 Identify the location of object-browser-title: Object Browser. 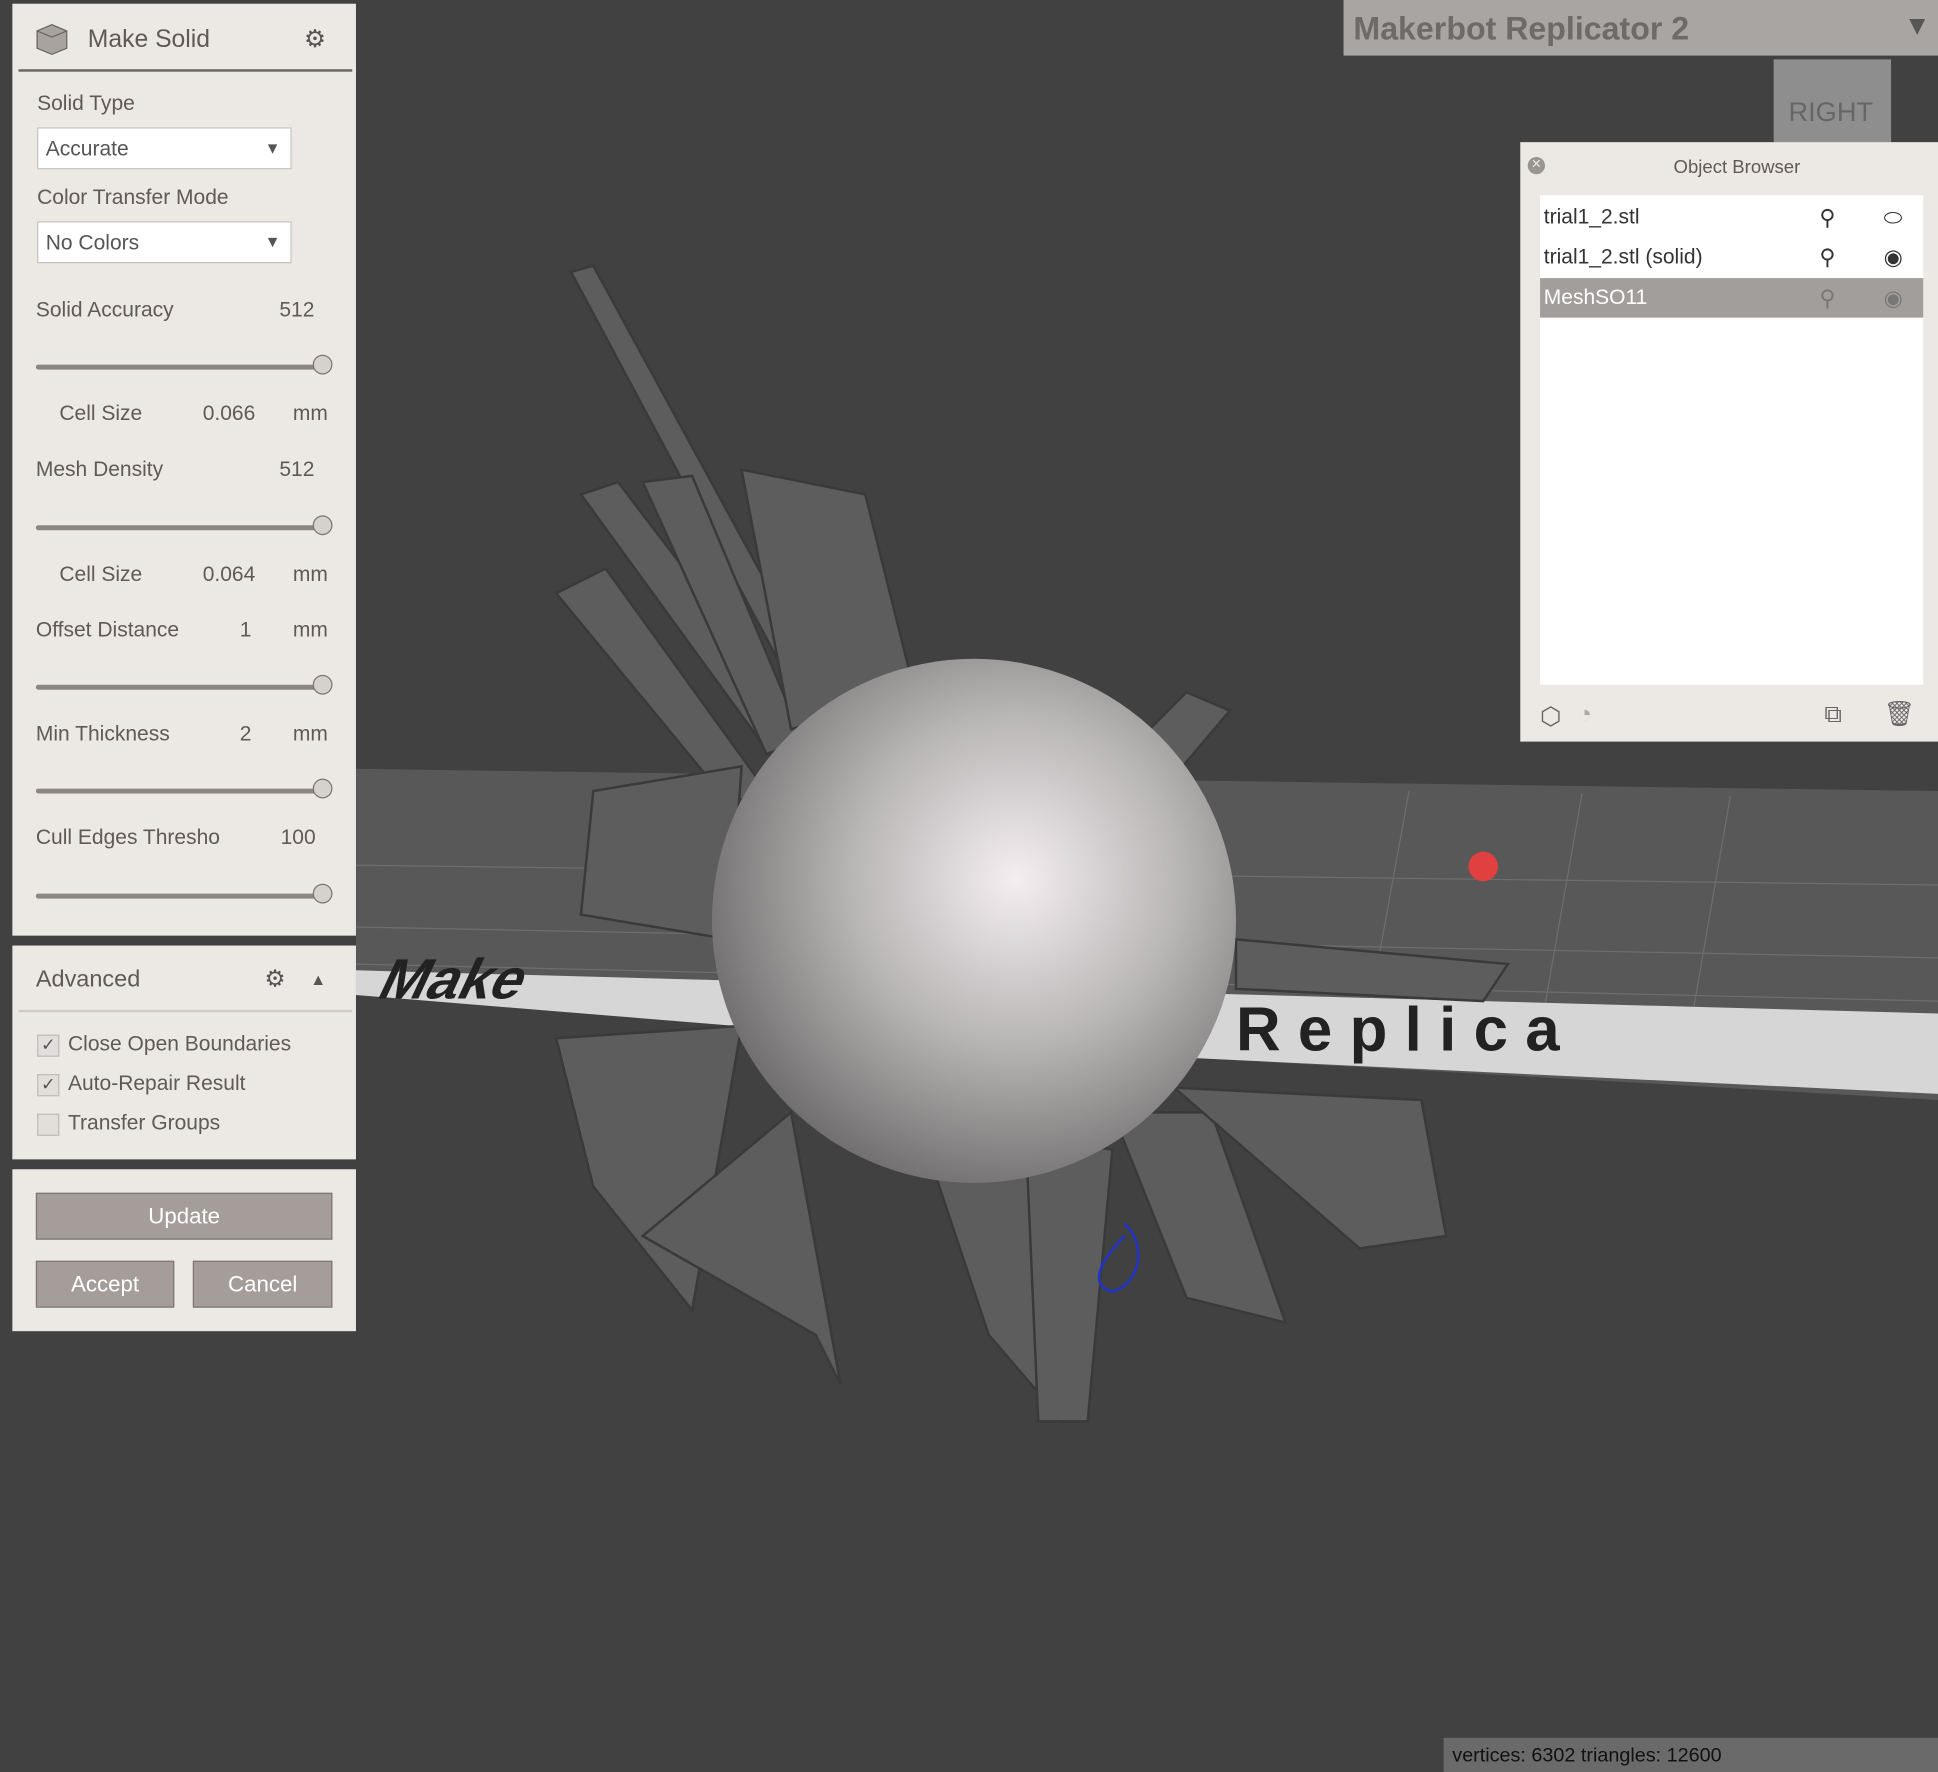
(1737, 167).